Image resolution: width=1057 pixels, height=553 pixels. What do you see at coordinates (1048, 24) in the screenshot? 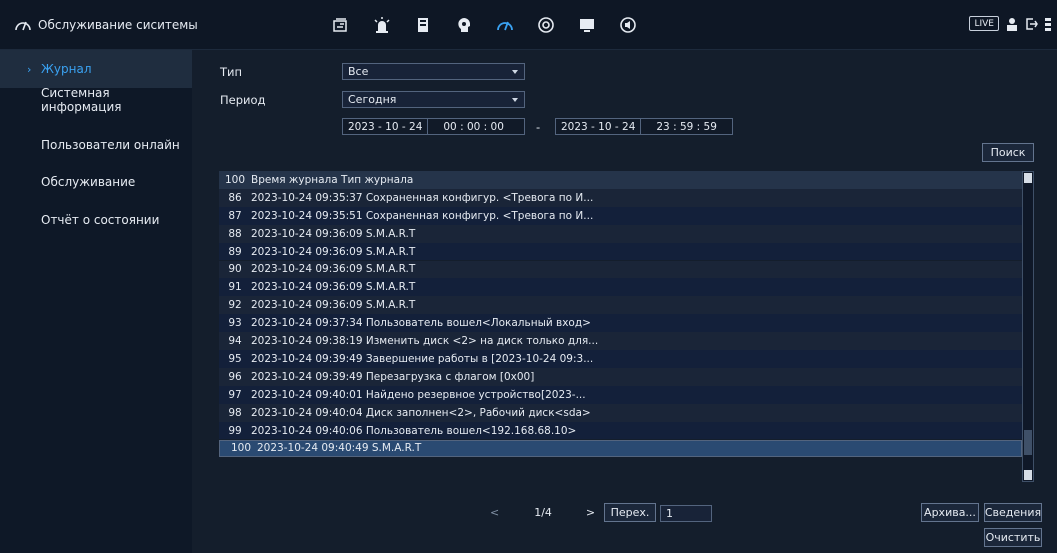
I see `menu-icon` at bounding box center [1048, 24].